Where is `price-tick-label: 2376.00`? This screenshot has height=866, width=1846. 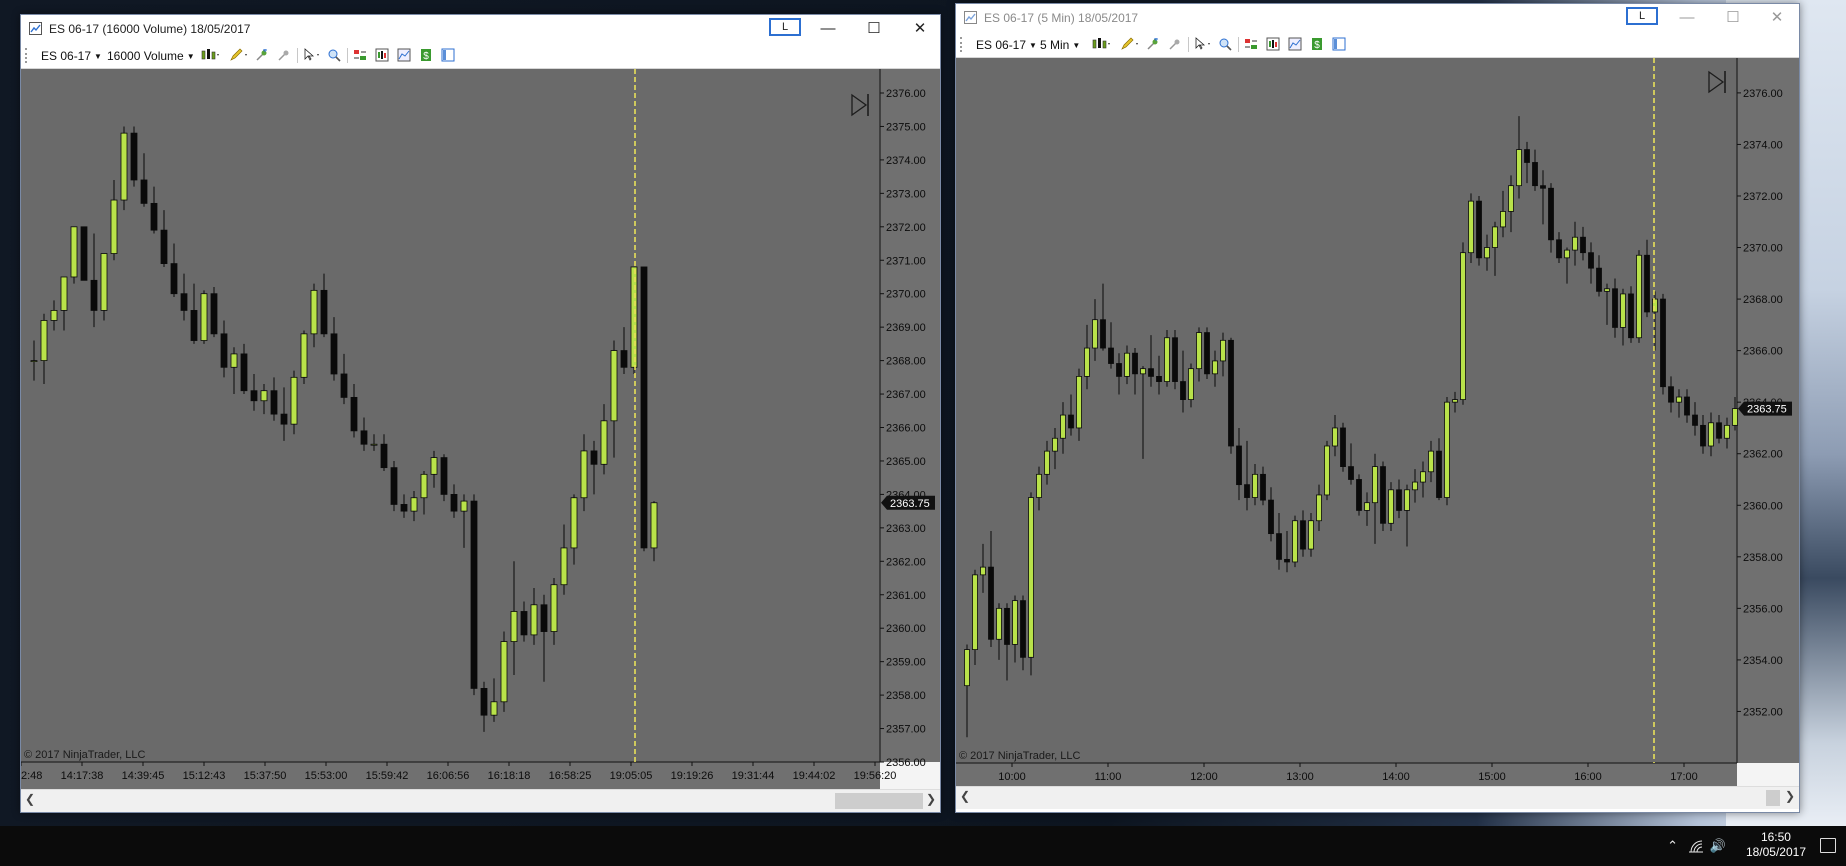
price-tick-label: 2376.00 is located at coordinates (1763, 94).